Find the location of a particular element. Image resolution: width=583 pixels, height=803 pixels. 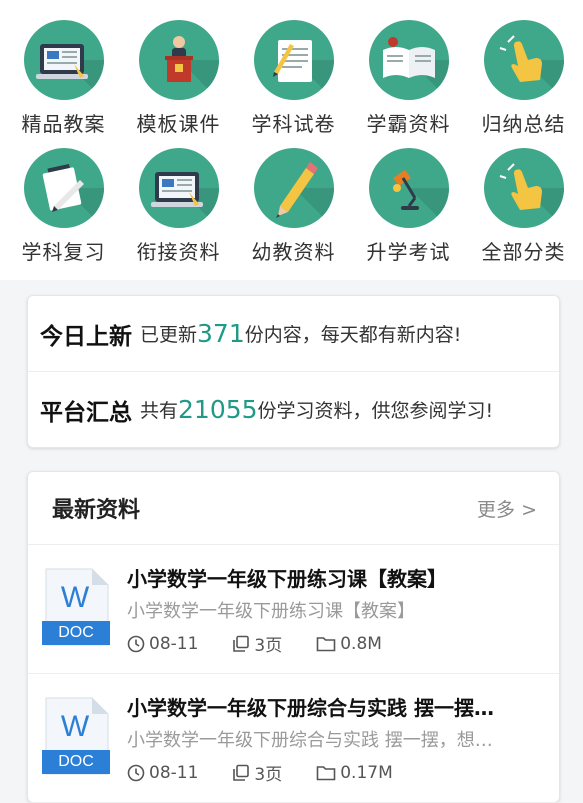

category-label: 升学考试 is located at coordinates (408, 252).